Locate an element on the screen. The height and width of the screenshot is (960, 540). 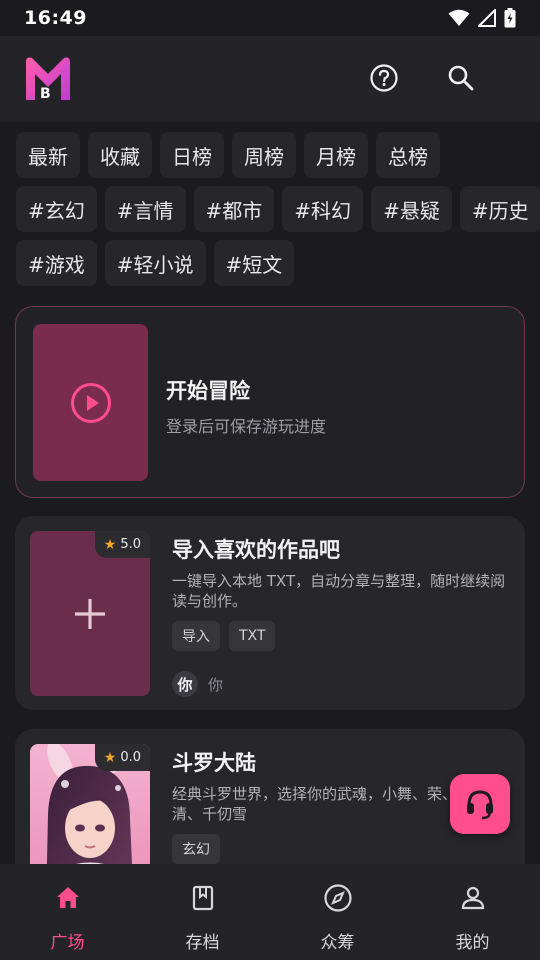
person-icon is located at coordinates (473, 898).